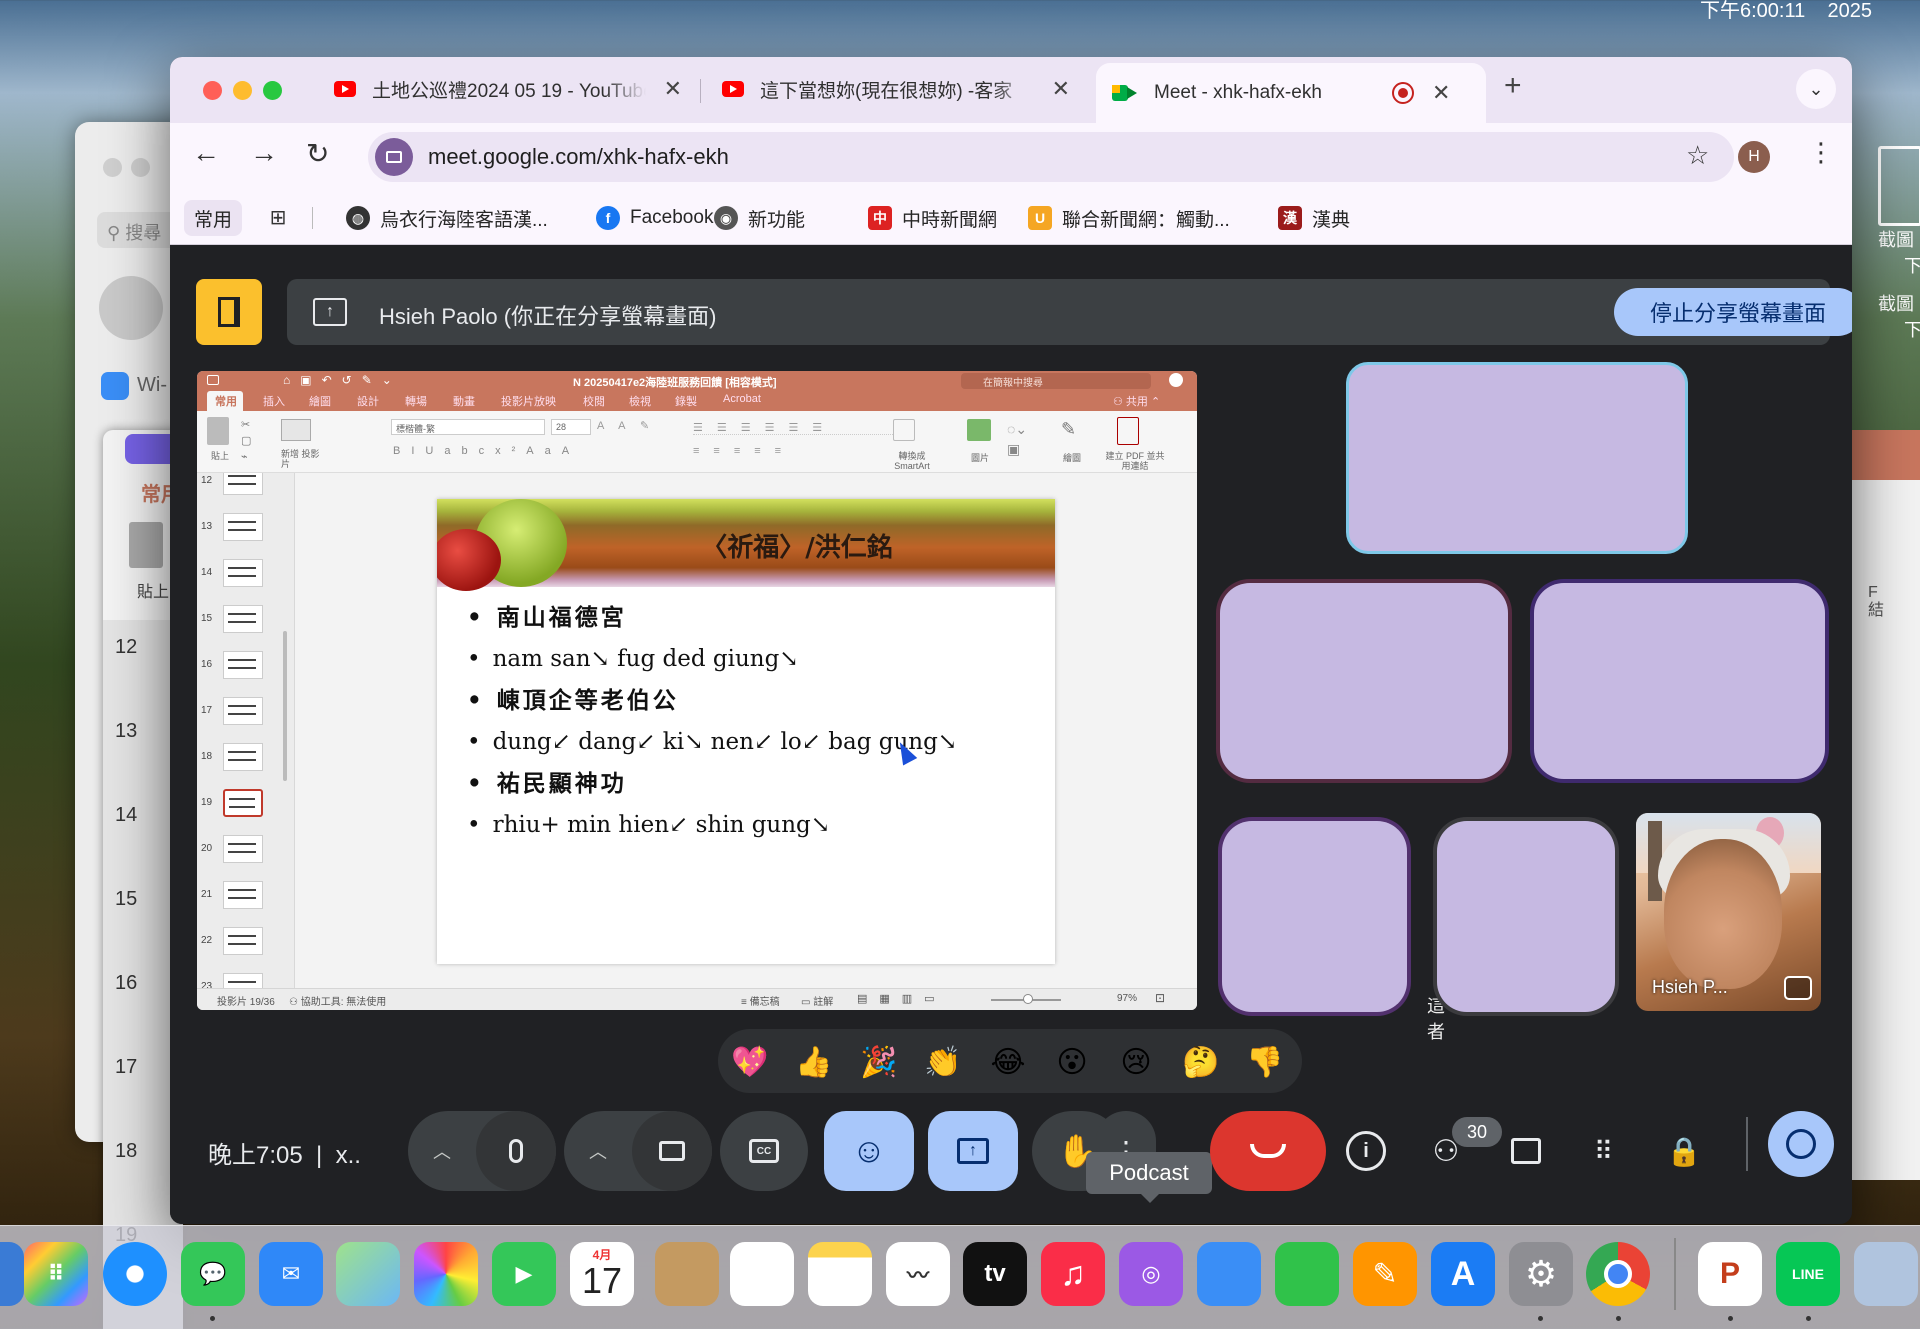 This screenshot has width=1920, height=1329. What do you see at coordinates (840, 1274) in the screenshot?
I see `notes-icon` at bounding box center [840, 1274].